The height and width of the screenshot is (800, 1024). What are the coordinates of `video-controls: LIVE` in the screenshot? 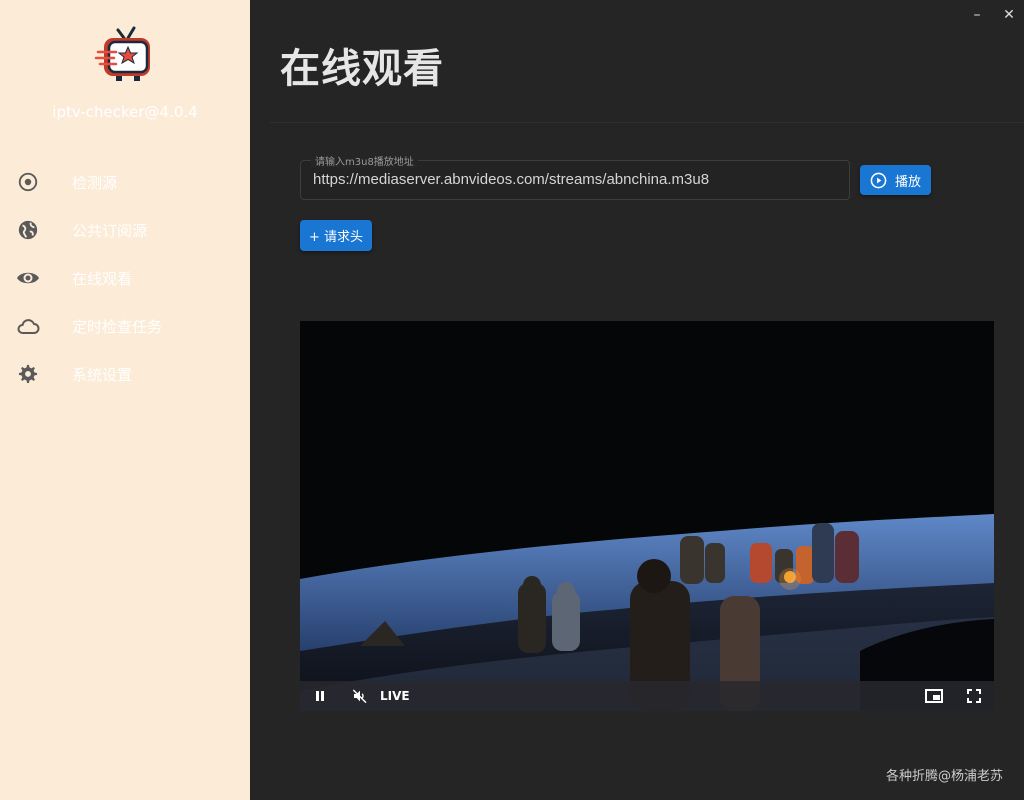 It's located at (647, 696).